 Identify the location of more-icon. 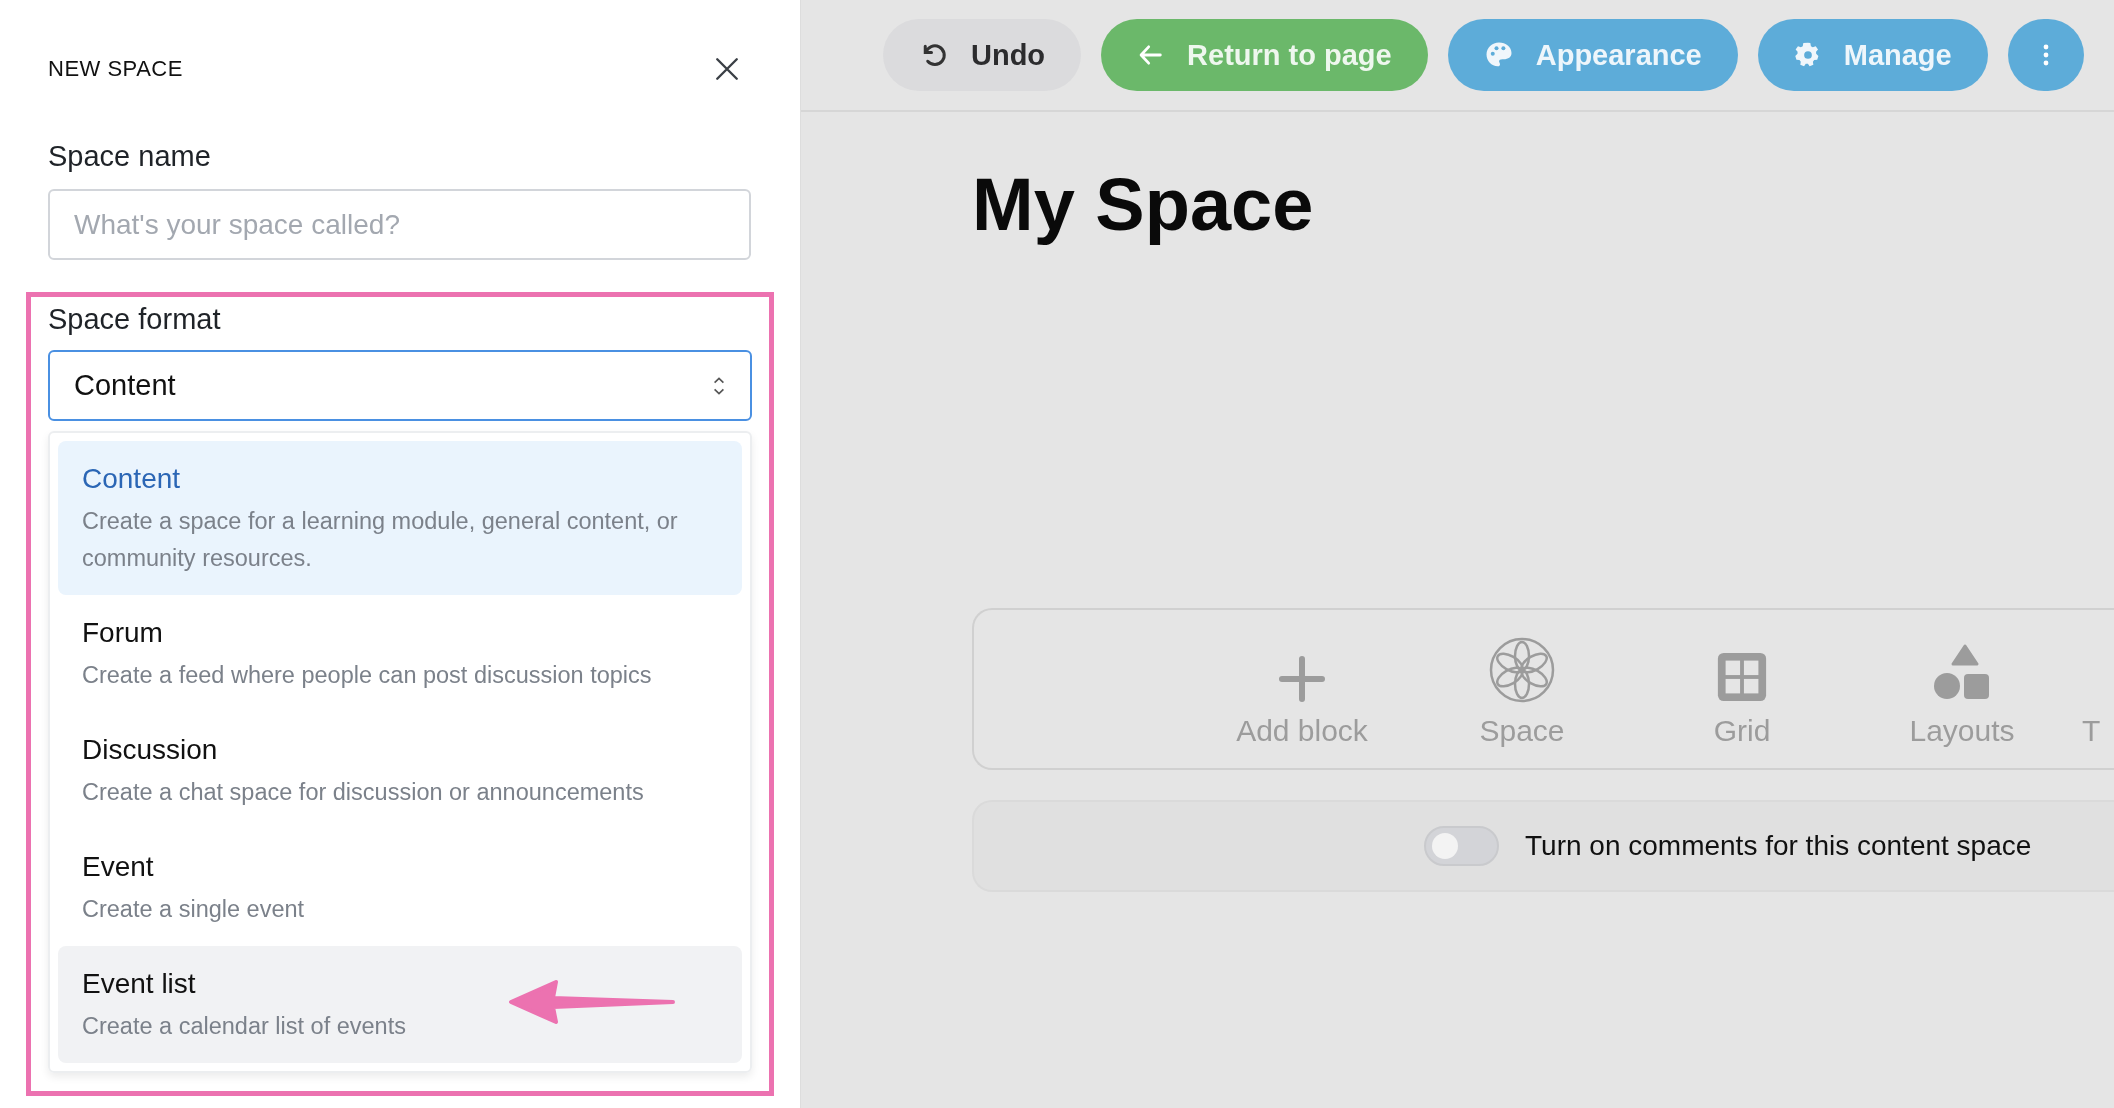
(2045, 55).